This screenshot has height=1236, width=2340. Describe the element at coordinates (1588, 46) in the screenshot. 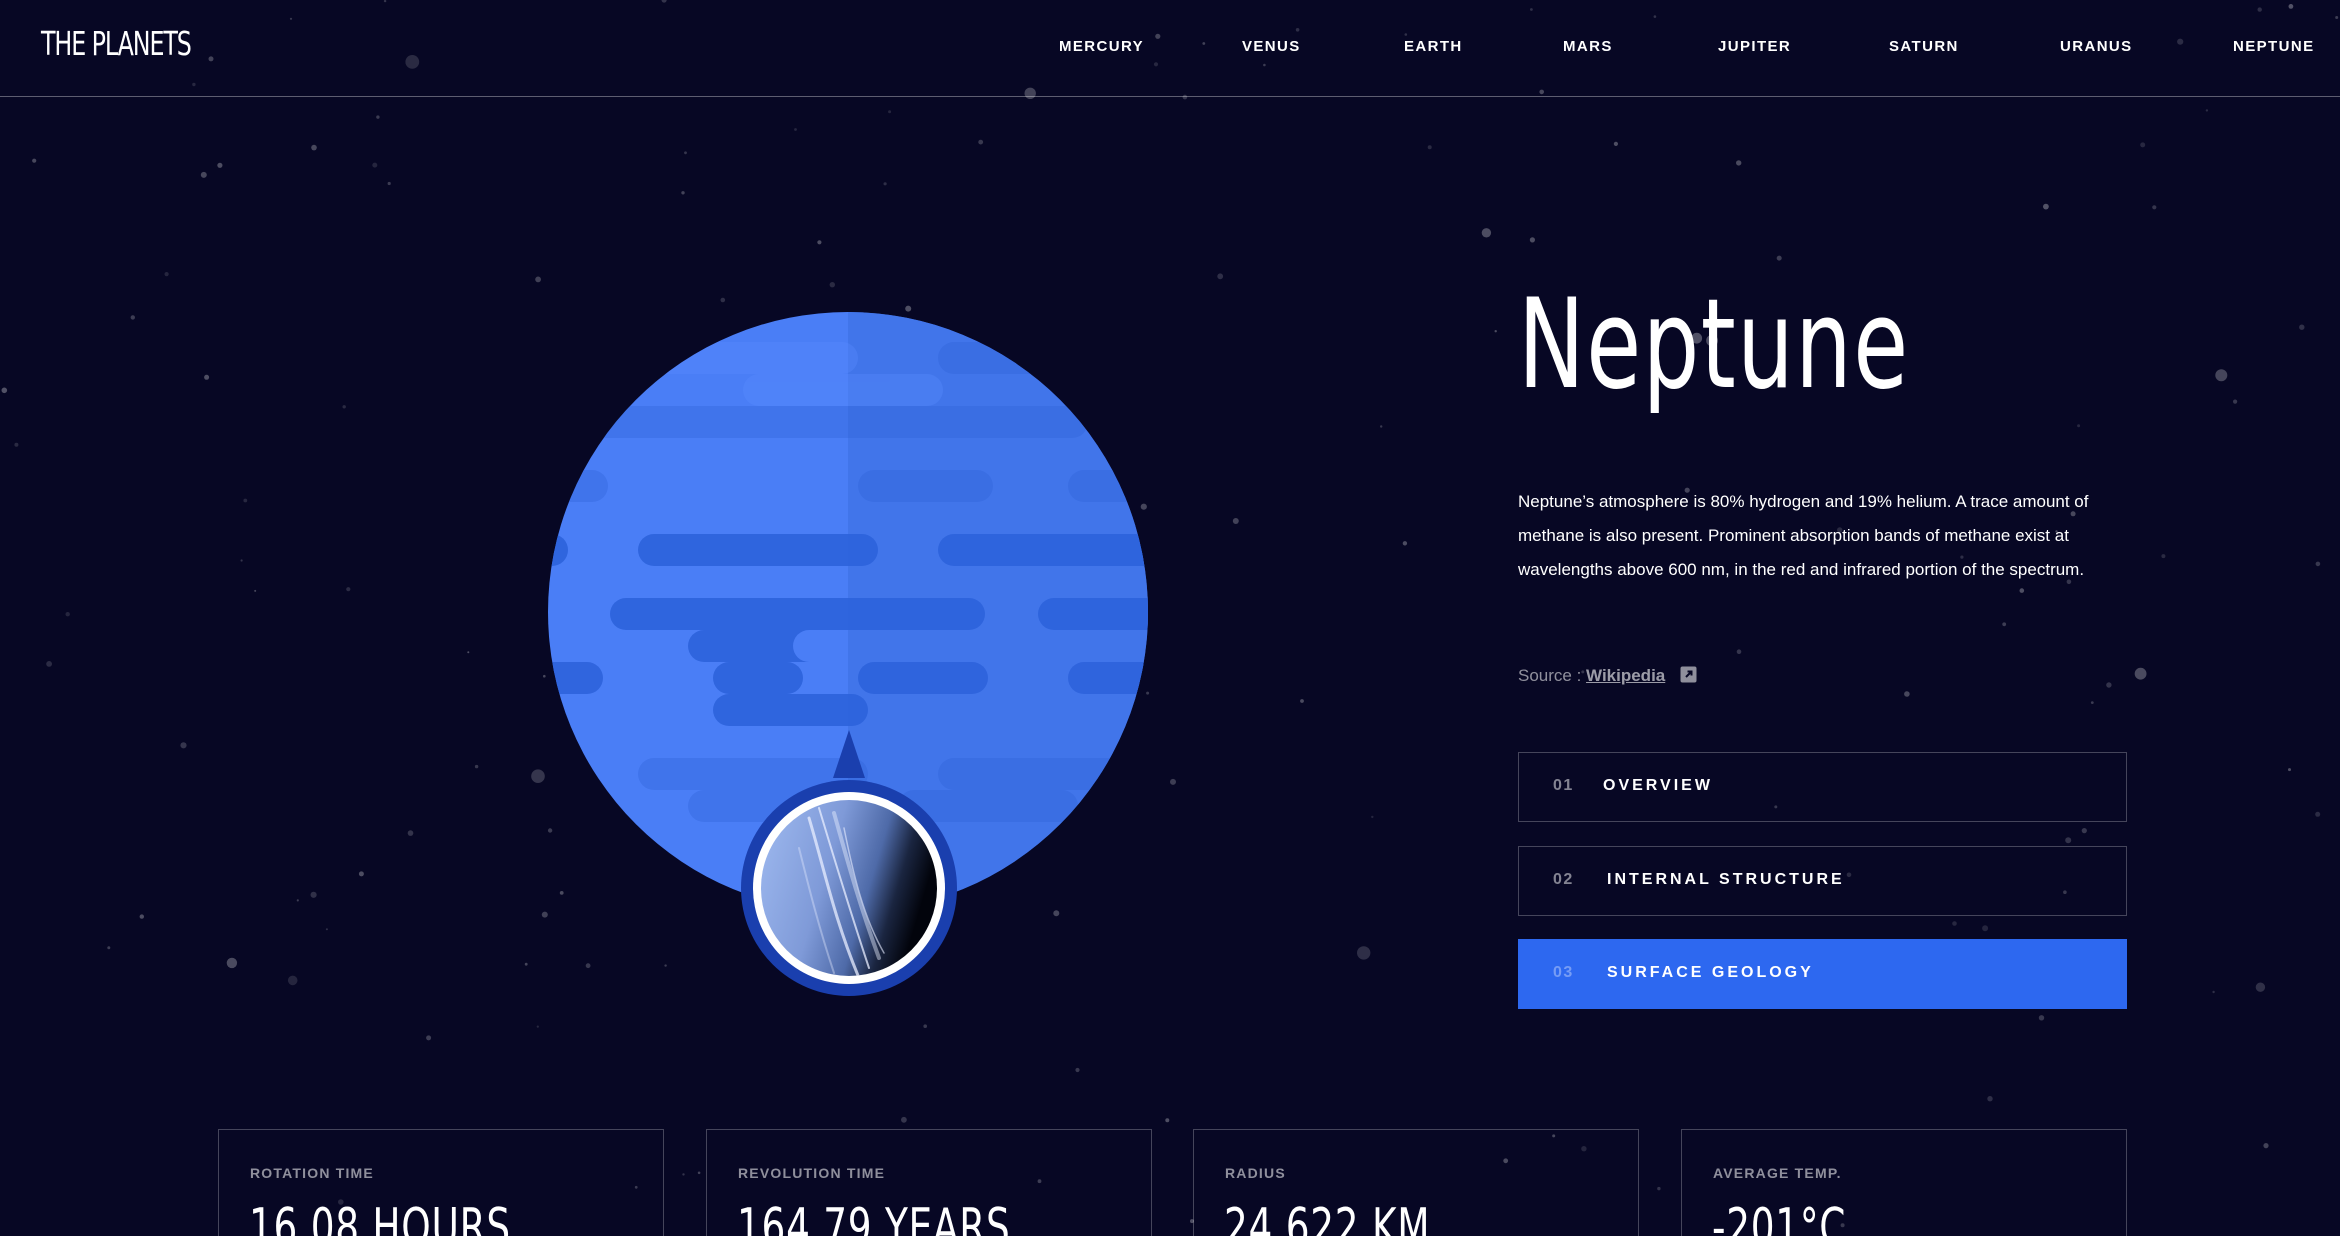

I see `nav-item-mars: MARS` at that location.